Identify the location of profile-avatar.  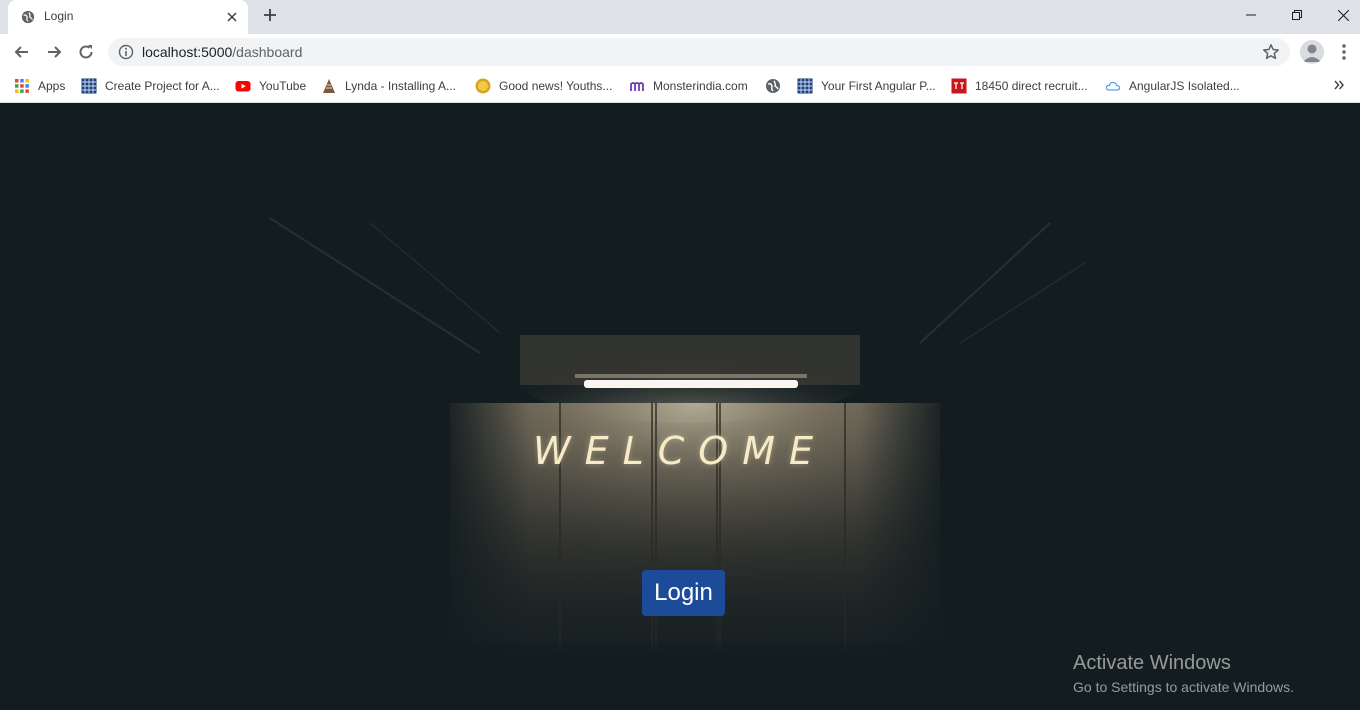
(1312, 52).